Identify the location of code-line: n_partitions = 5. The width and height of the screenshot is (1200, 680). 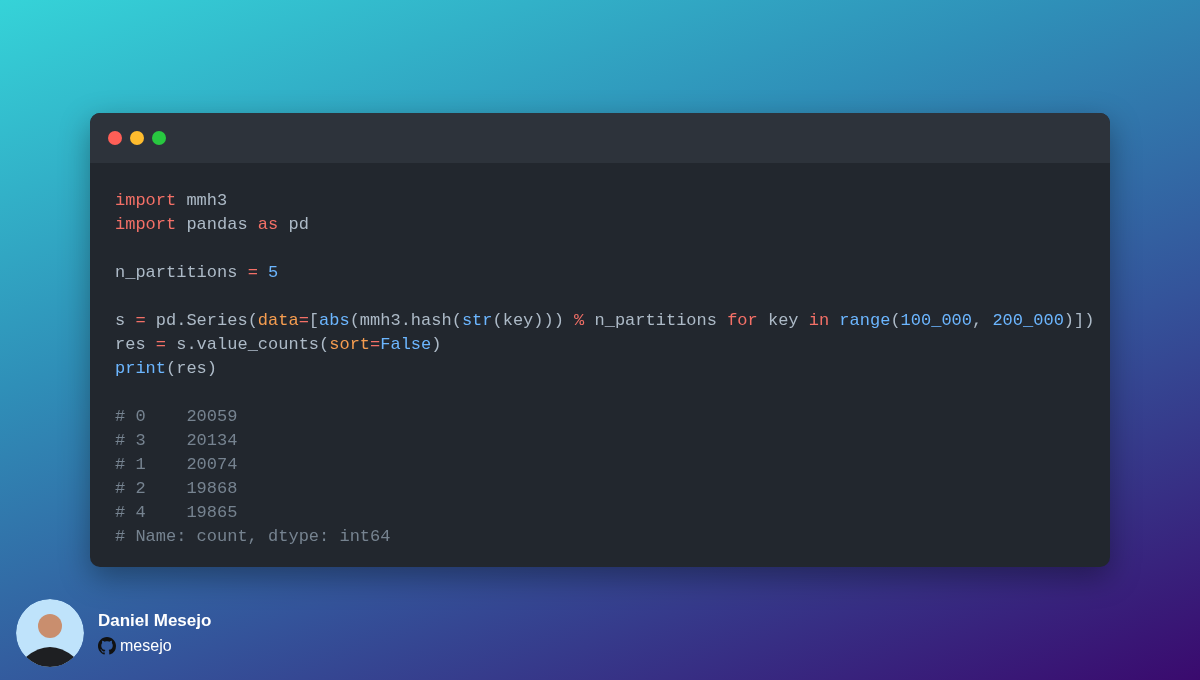
(197, 273).